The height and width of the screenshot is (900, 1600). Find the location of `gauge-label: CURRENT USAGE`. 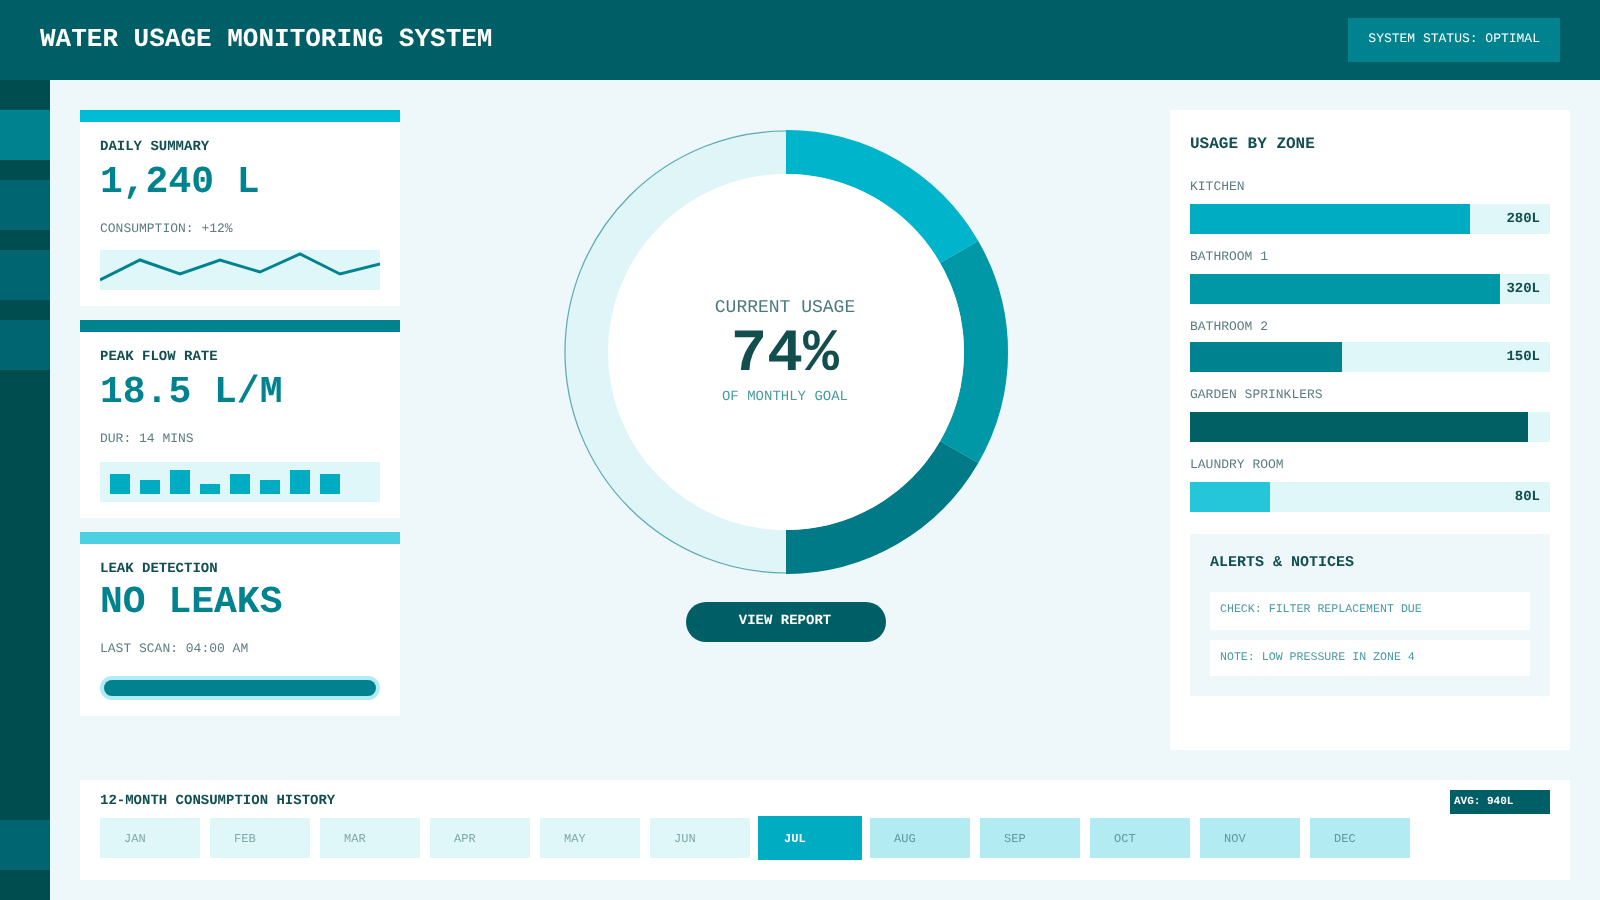

gauge-label: CURRENT USAGE is located at coordinates (785, 309).